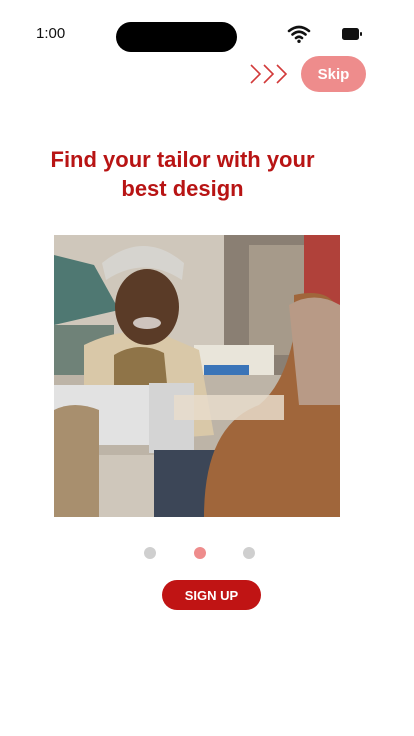  What do you see at coordinates (200, 553) in the screenshot?
I see `pagination-dot-active` at bounding box center [200, 553].